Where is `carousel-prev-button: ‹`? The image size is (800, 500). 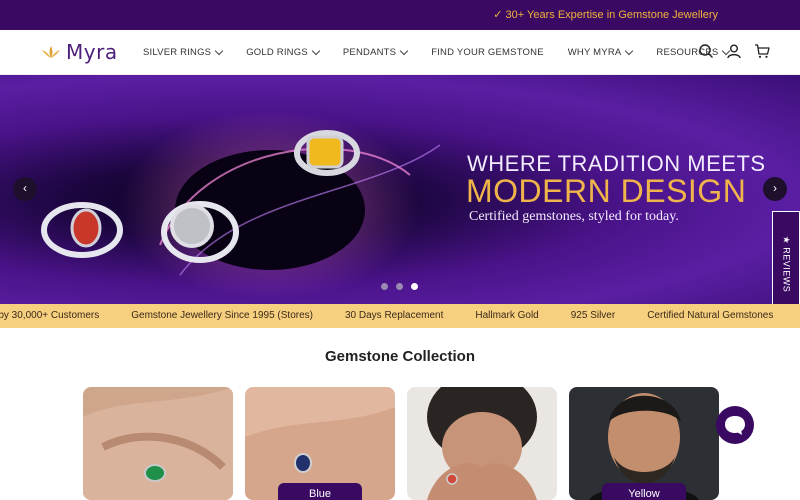
carousel-prev-button: ‹ is located at coordinates (25, 189).